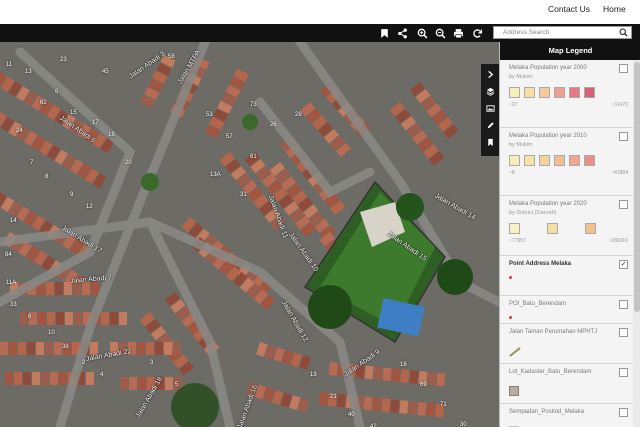 The image size is (640, 427). I want to click on house-number: 40, so click(351, 415).